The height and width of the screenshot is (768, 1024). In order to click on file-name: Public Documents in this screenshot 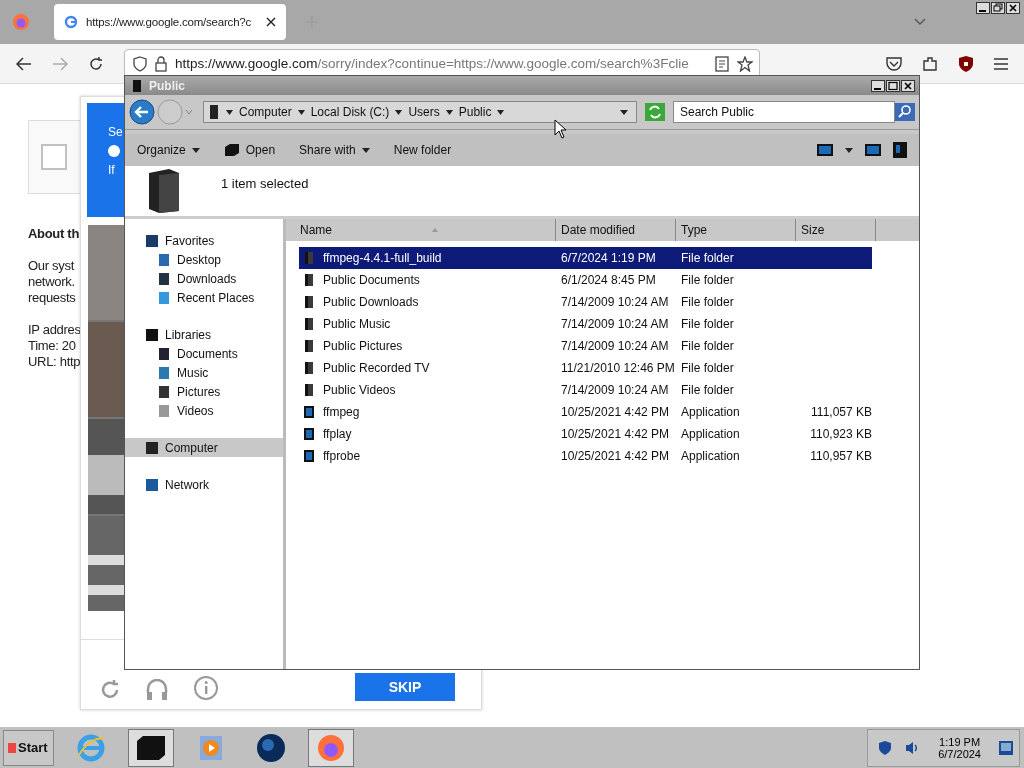, I will do `click(371, 280)`.